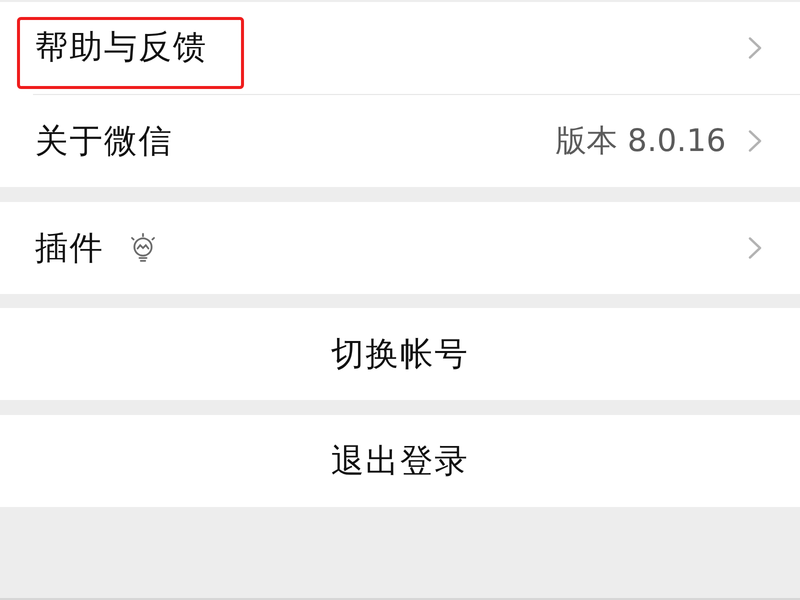  Describe the element at coordinates (121, 46) in the screenshot. I see `row-label: 帮助与反馈` at that location.